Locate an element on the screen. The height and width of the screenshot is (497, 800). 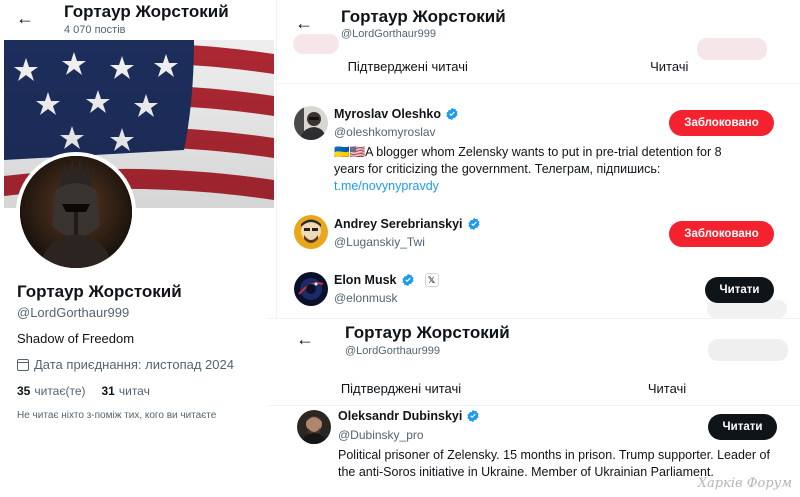
calendar-icon is located at coordinates (23, 364).